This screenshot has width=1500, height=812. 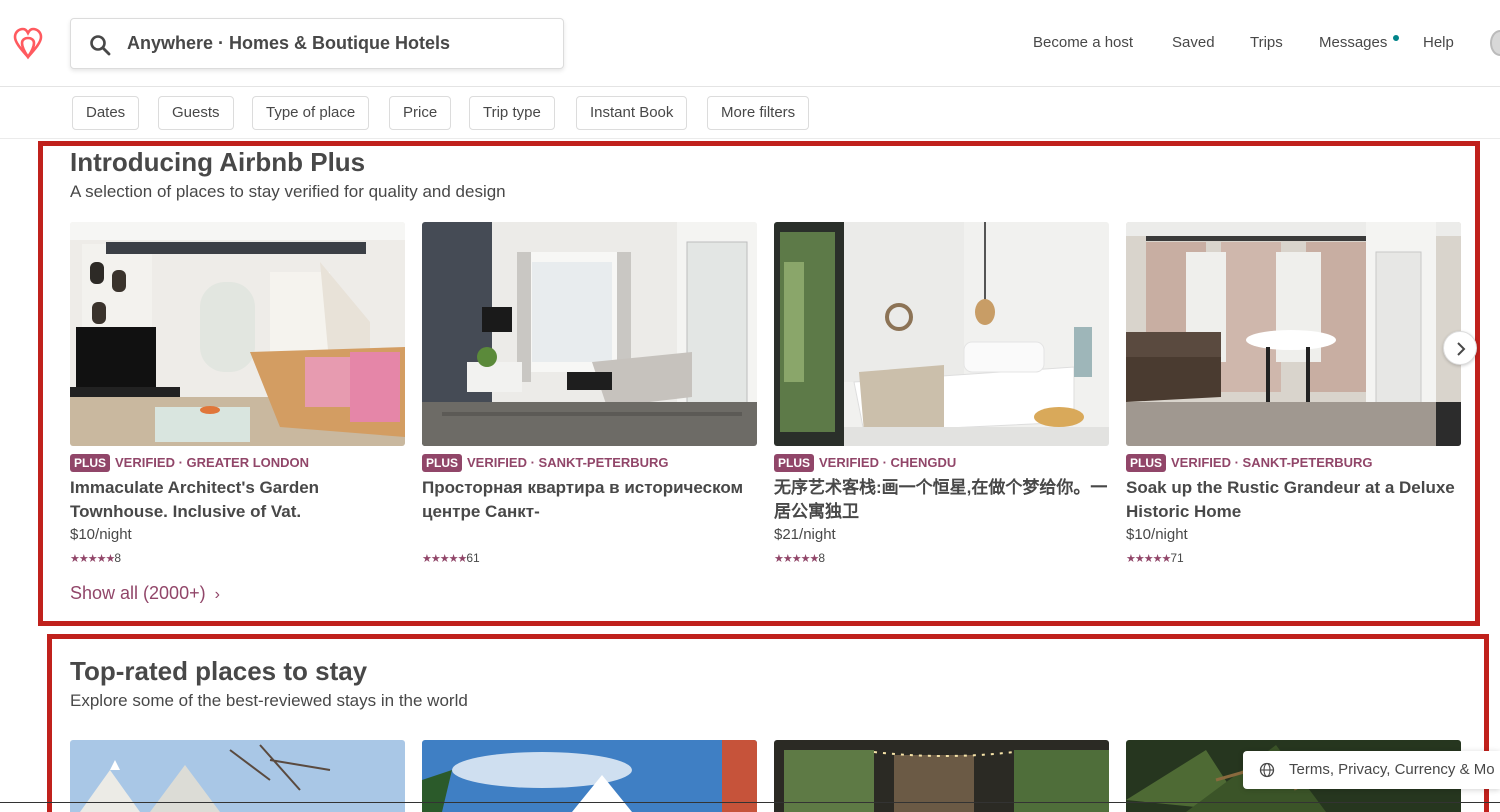 I want to click on listing-rating: ★★★★★61, so click(x=451, y=558).